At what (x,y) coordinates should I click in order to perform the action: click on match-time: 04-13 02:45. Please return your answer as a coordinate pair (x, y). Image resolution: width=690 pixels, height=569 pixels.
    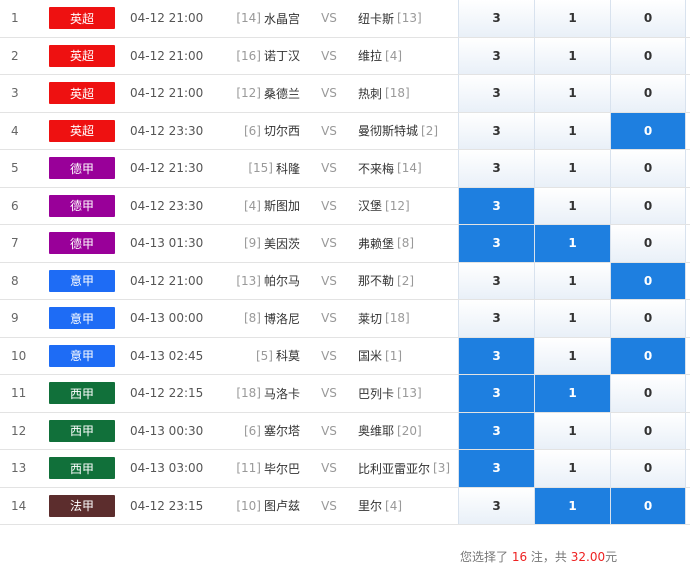
    Looking at the image, I should click on (167, 355).